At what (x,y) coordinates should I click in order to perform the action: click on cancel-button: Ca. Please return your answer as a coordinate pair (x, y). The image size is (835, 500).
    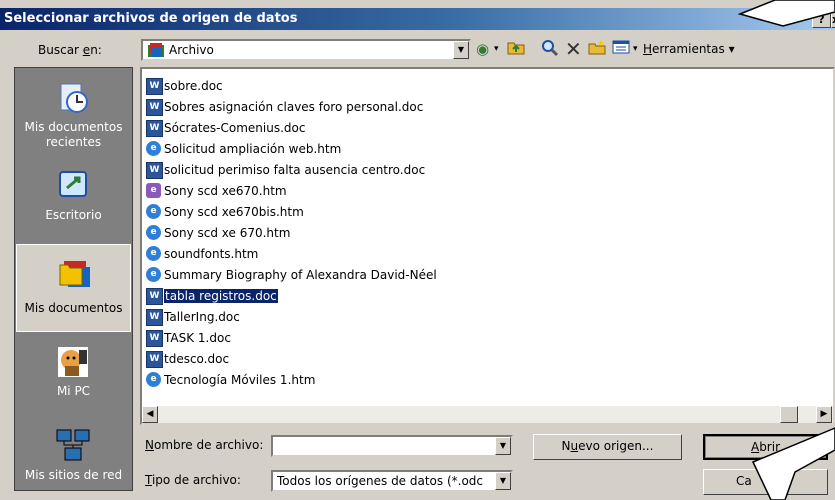
    Looking at the image, I should click on (765, 482).